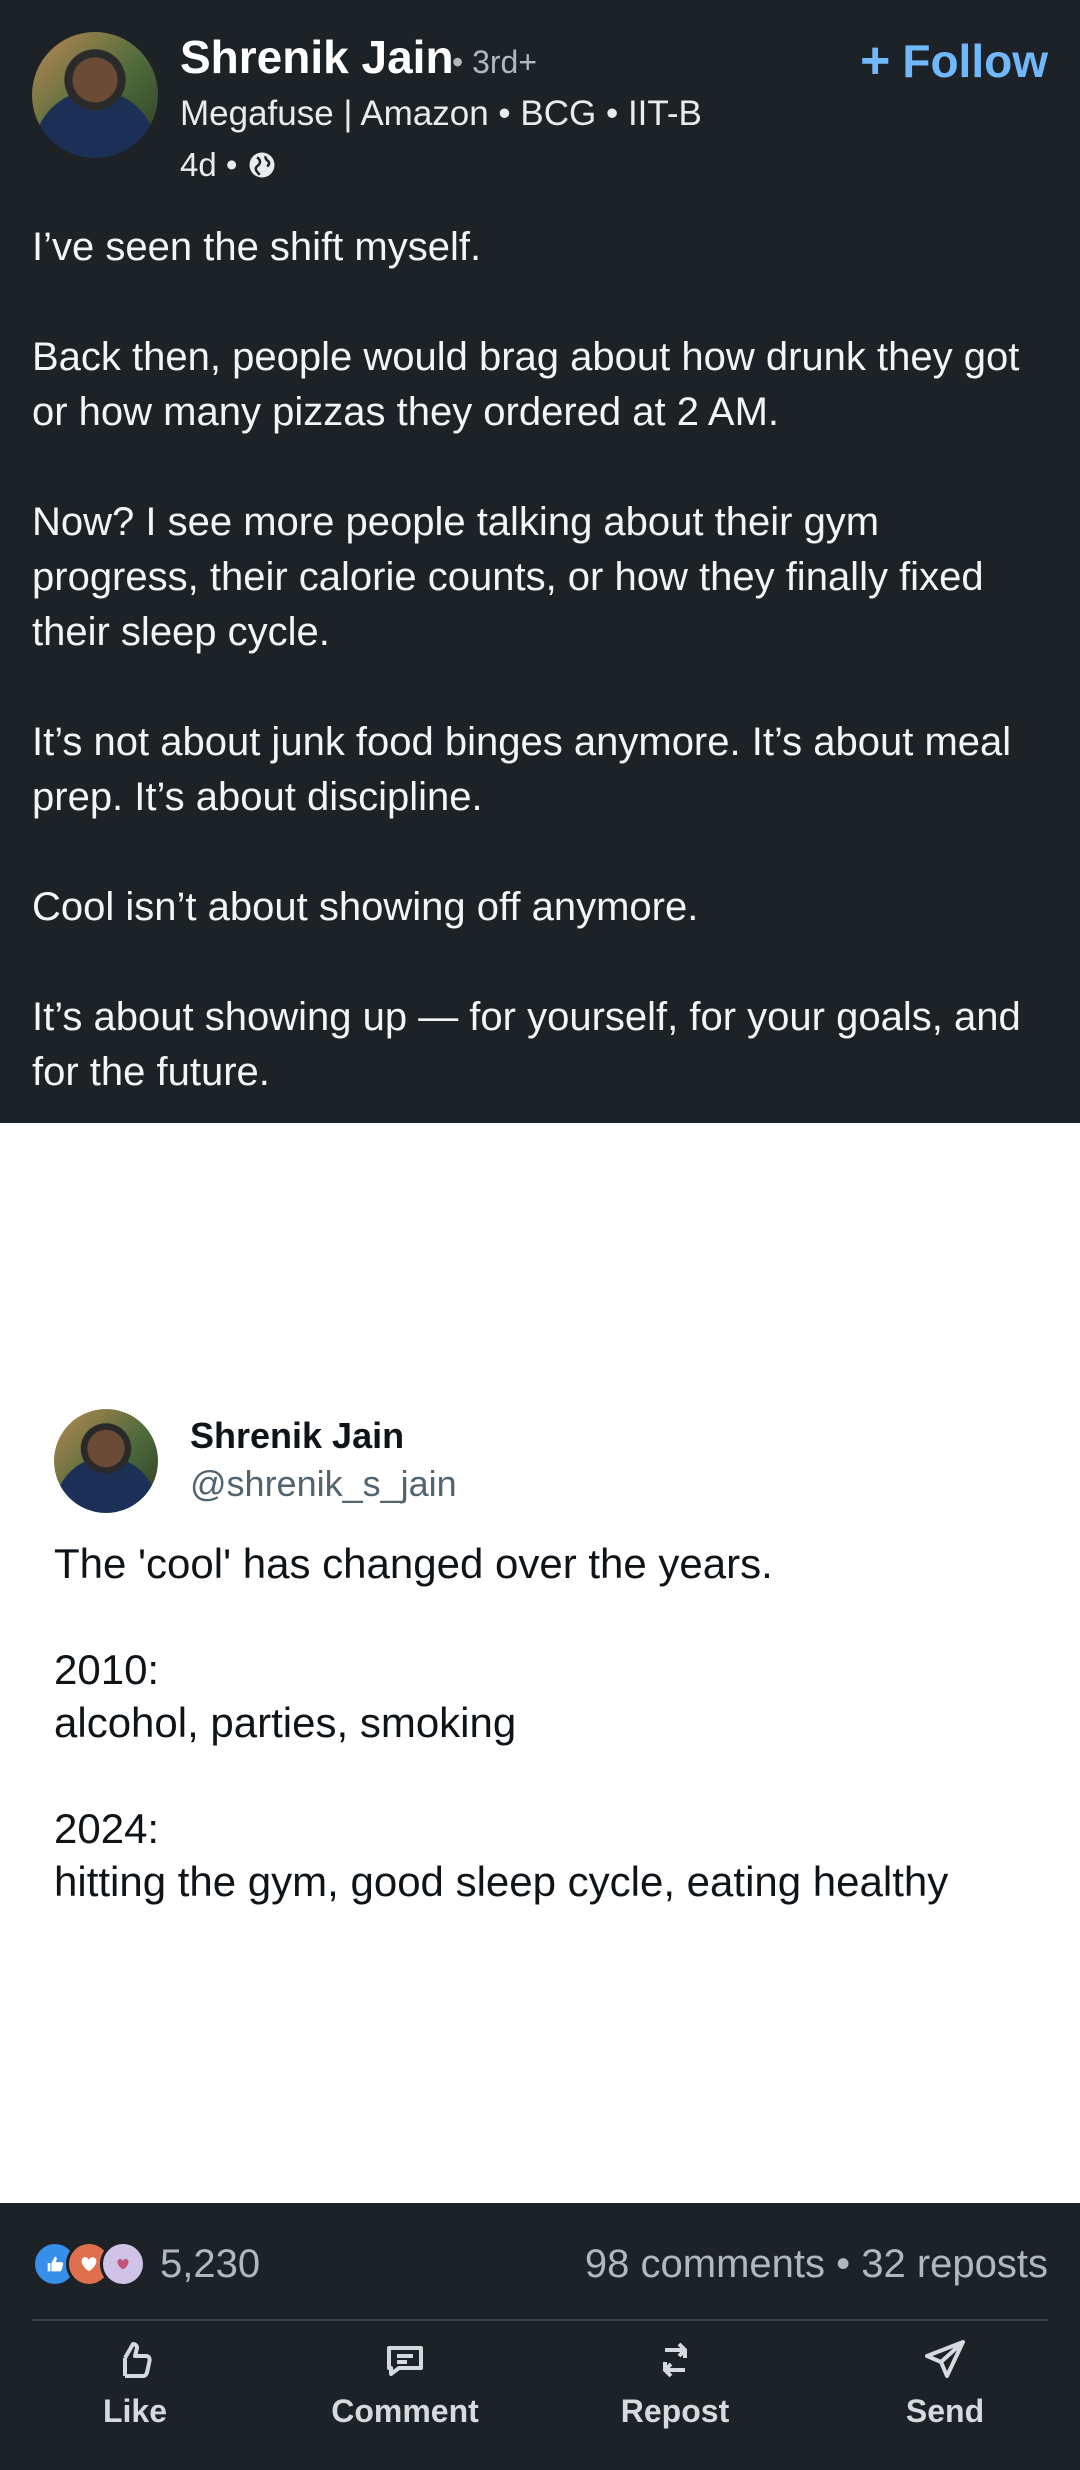 The height and width of the screenshot is (2470, 1080). What do you see at coordinates (945, 2362) in the screenshot?
I see `paper-plane-icon` at bounding box center [945, 2362].